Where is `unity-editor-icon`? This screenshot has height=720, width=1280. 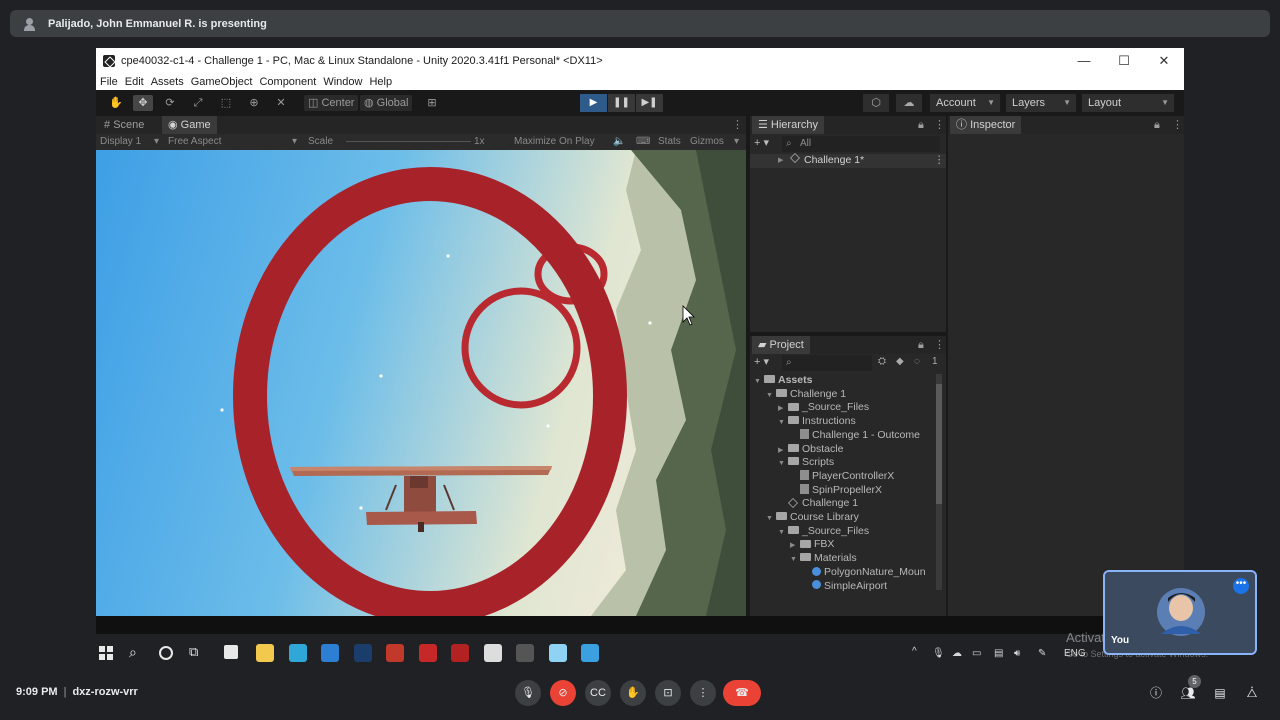 unity-editor-icon is located at coordinates (525, 653).